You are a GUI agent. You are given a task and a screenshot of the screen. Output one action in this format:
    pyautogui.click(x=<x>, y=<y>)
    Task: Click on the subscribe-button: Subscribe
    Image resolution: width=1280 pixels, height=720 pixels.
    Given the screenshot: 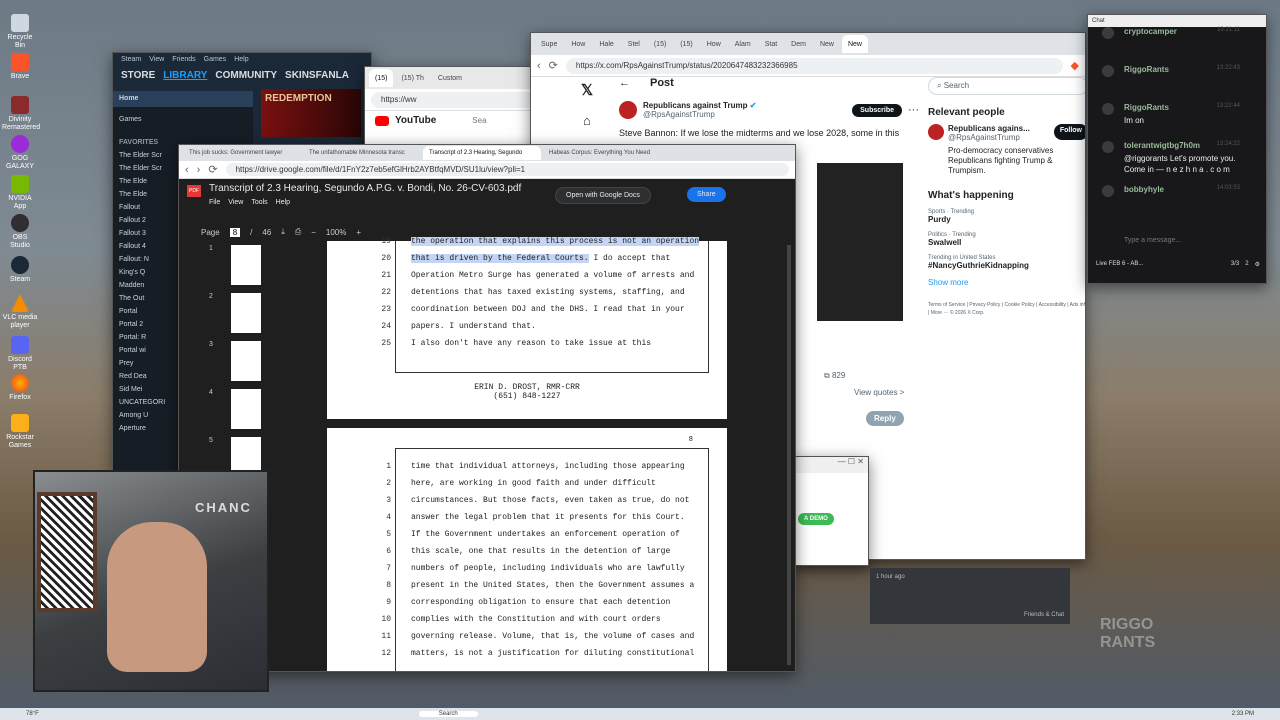 What is the action you would take?
    pyautogui.click(x=877, y=110)
    